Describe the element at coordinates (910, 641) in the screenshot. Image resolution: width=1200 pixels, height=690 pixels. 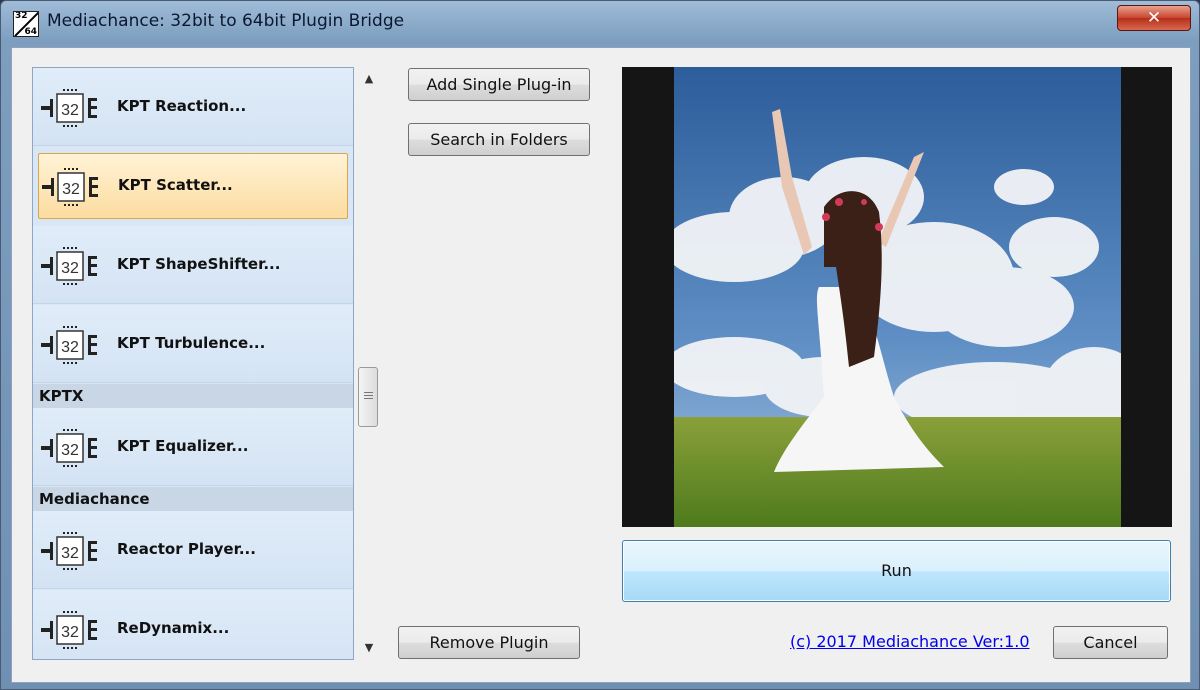
I see `version-link: (c) 2017 Mediachance Ver:1.0` at that location.